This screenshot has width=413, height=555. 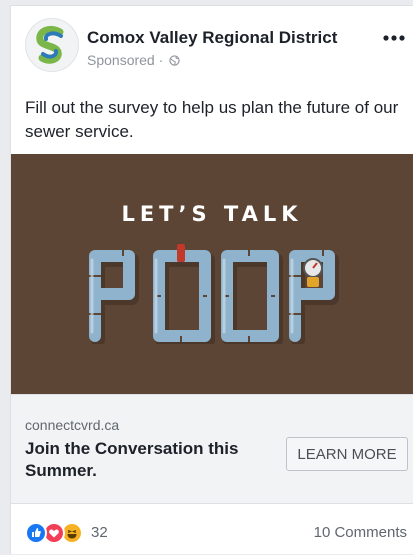 What do you see at coordinates (181, 253) in the screenshot?
I see `red-valve-icon` at bounding box center [181, 253].